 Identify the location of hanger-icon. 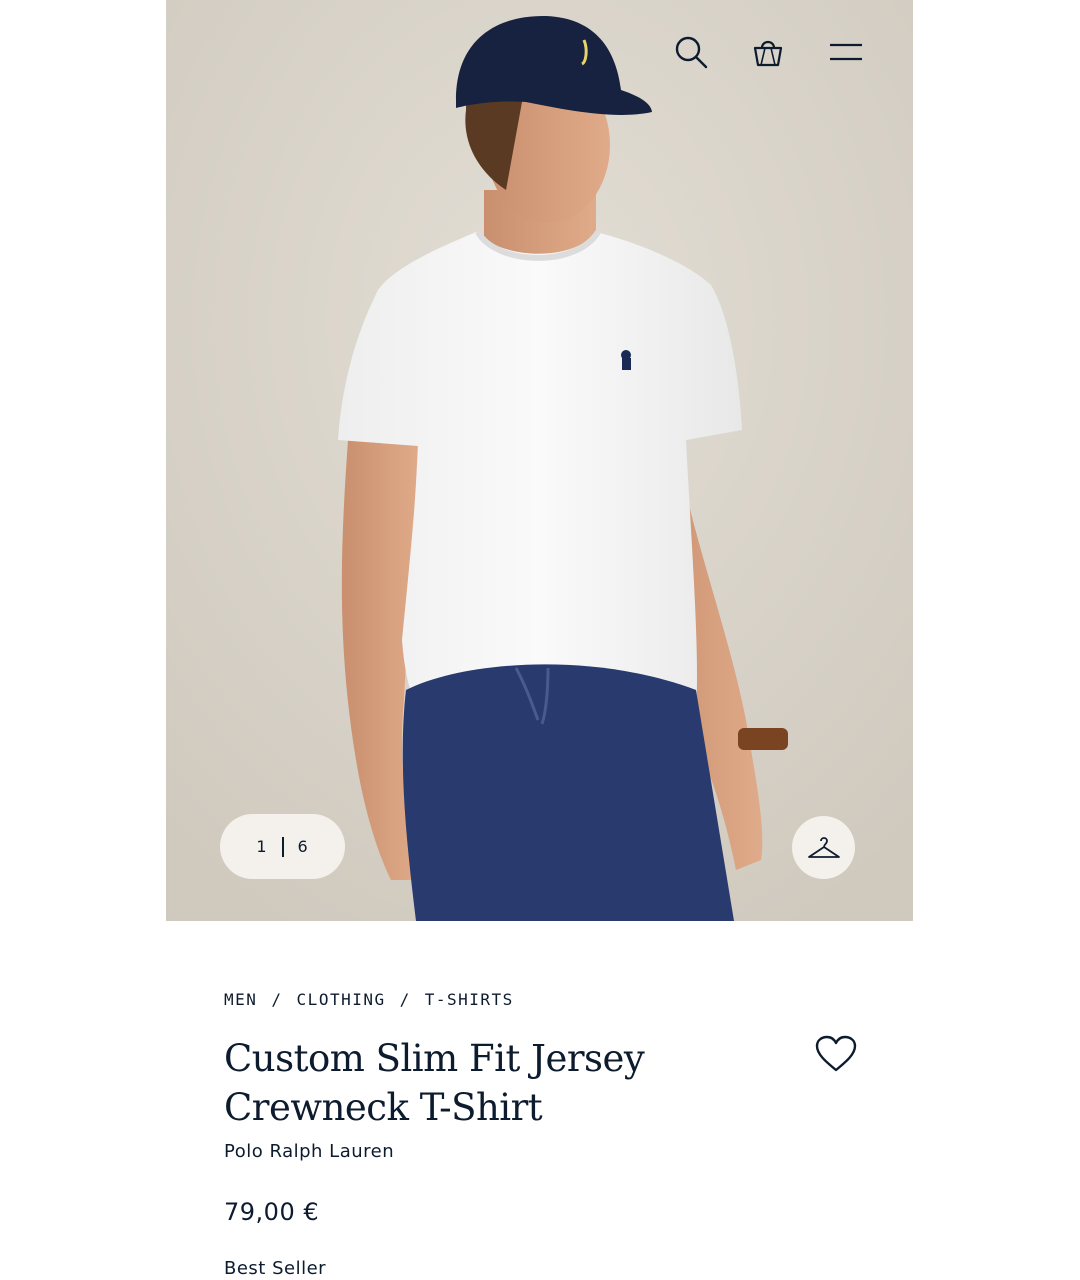
(823, 847).